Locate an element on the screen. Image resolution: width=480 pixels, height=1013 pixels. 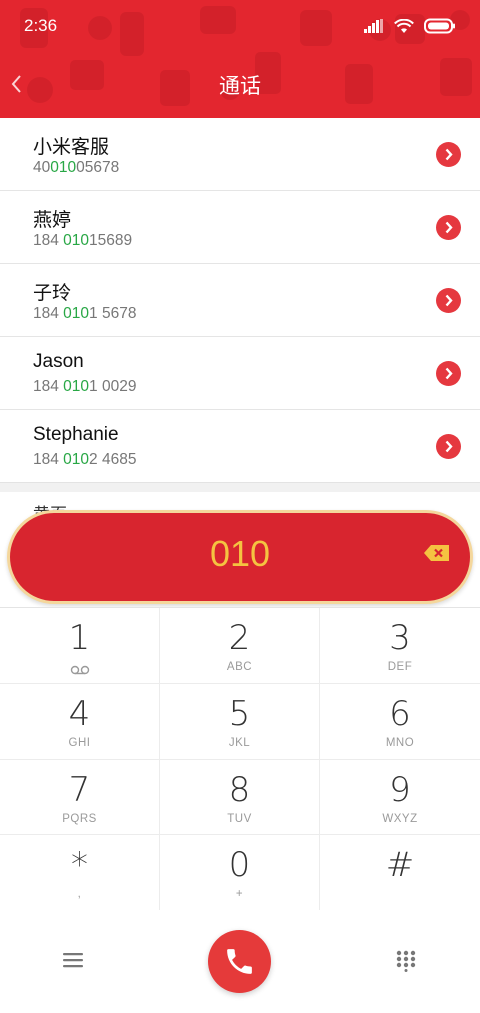
status-bar: 2:36 is located at coordinates (240, 26).